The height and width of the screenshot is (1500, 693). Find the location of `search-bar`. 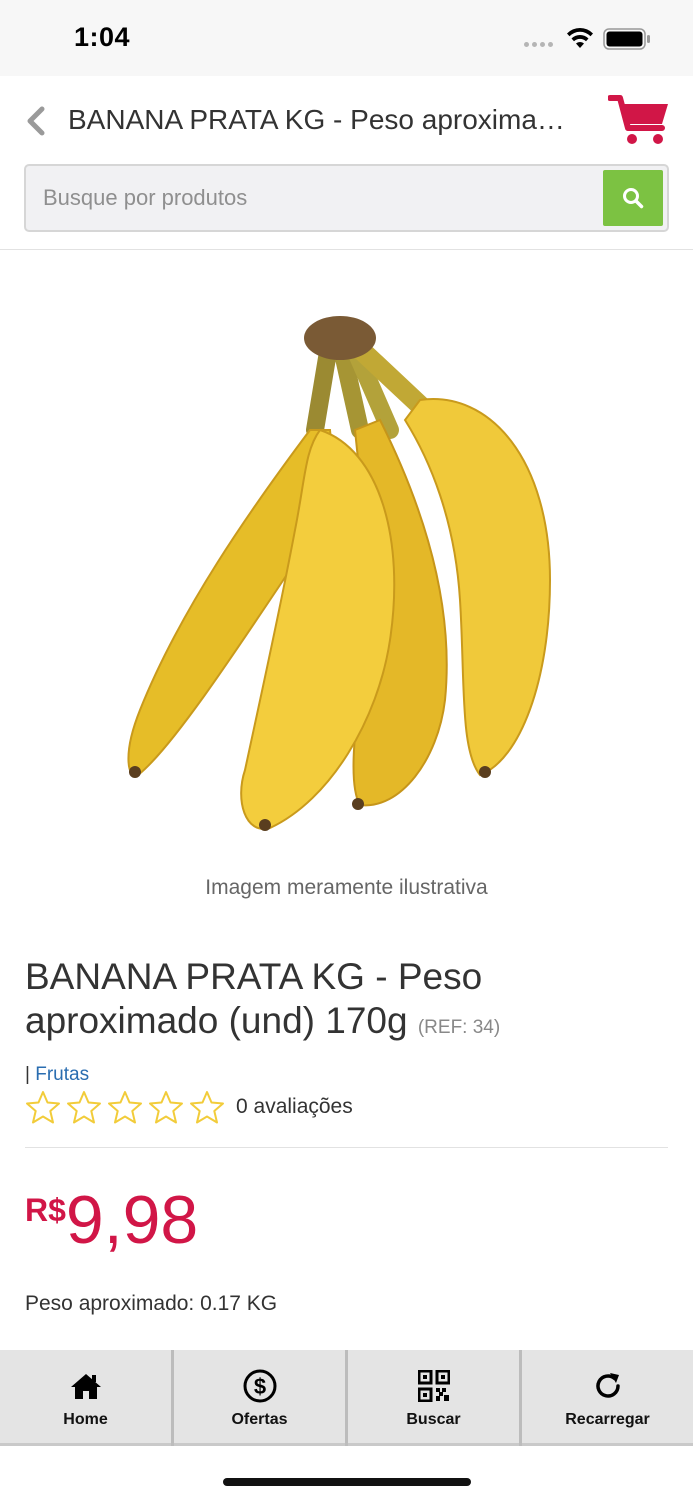

search-bar is located at coordinates (346, 198).